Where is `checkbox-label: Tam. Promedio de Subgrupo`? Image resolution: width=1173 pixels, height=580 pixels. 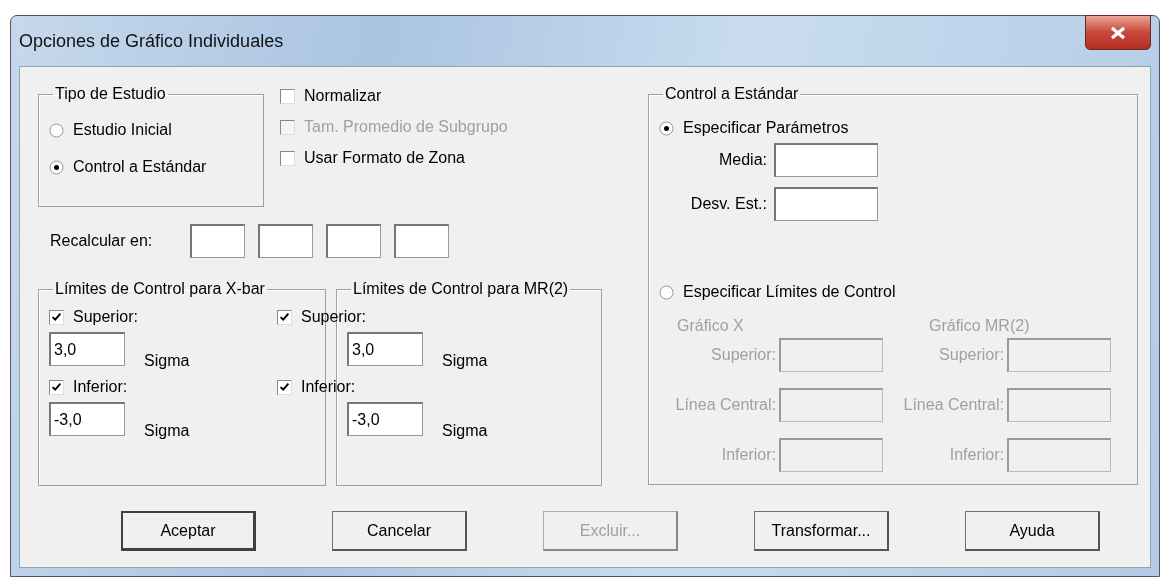 checkbox-label: Tam. Promedio de Subgrupo is located at coordinates (406, 127).